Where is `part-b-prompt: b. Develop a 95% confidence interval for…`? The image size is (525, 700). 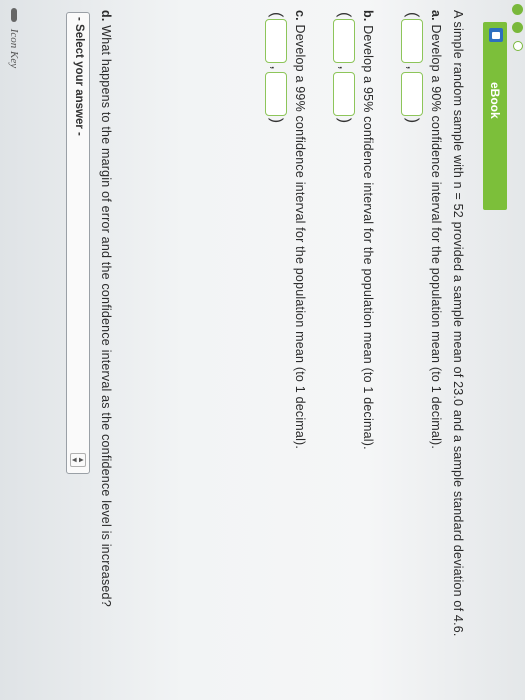
part-b-prompt: b. Develop a 95% confidence interval for… is located at coordinates (368, 230).